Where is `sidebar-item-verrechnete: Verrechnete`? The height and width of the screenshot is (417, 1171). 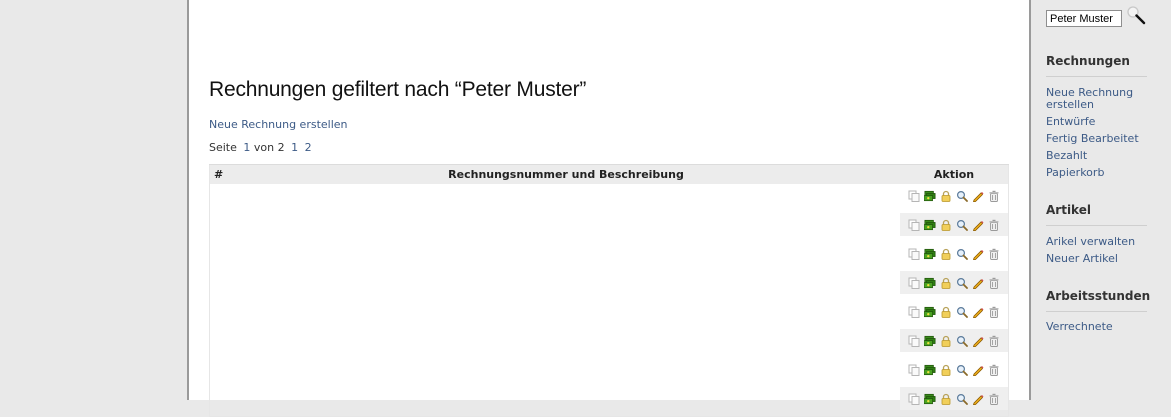
sidebar-item-verrechnete: Verrechnete is located at coordinates (1098, 326).